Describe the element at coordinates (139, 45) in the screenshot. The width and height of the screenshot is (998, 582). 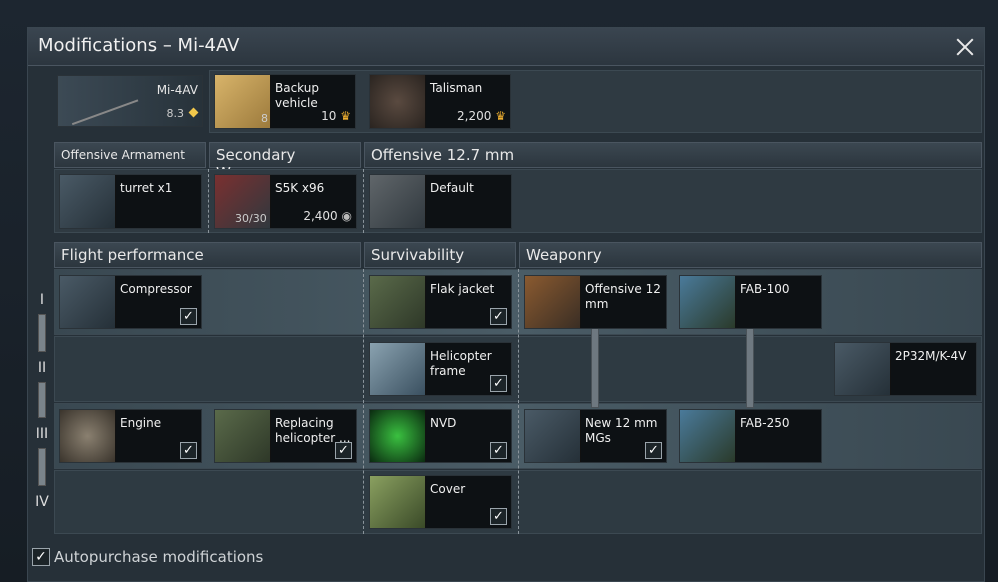
I see `window-title: Modifications – Mi-4AV` at that location.